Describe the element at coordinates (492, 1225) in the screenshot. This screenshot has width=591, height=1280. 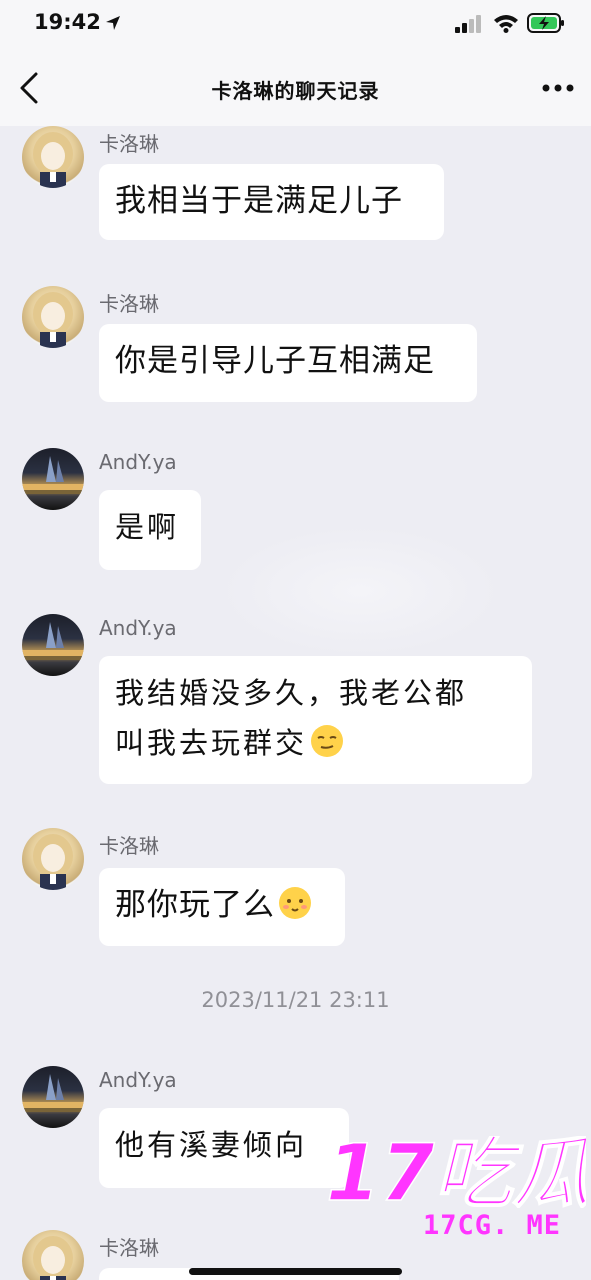
I see `watermark-site: 17CG. ME` at that location.